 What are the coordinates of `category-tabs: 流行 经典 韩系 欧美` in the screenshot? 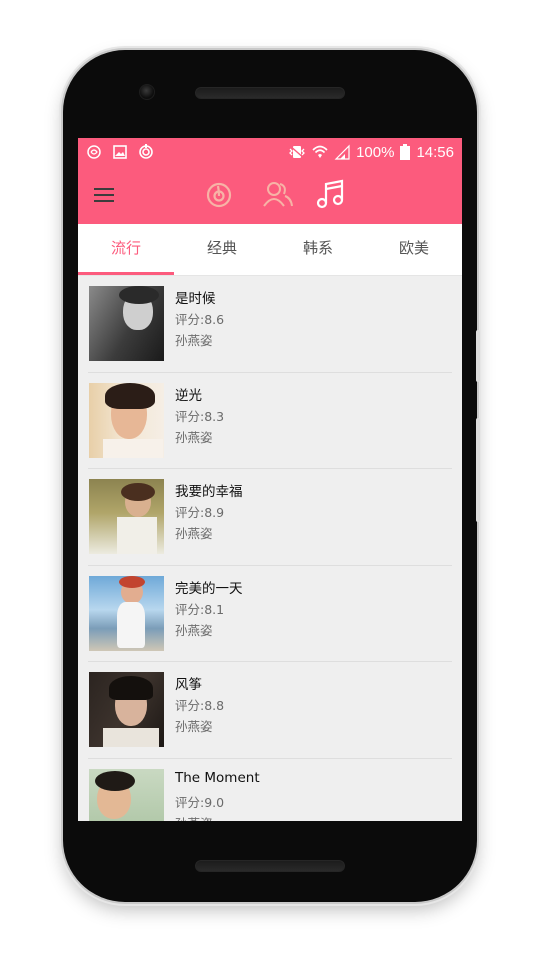 It's located at (270, 250).